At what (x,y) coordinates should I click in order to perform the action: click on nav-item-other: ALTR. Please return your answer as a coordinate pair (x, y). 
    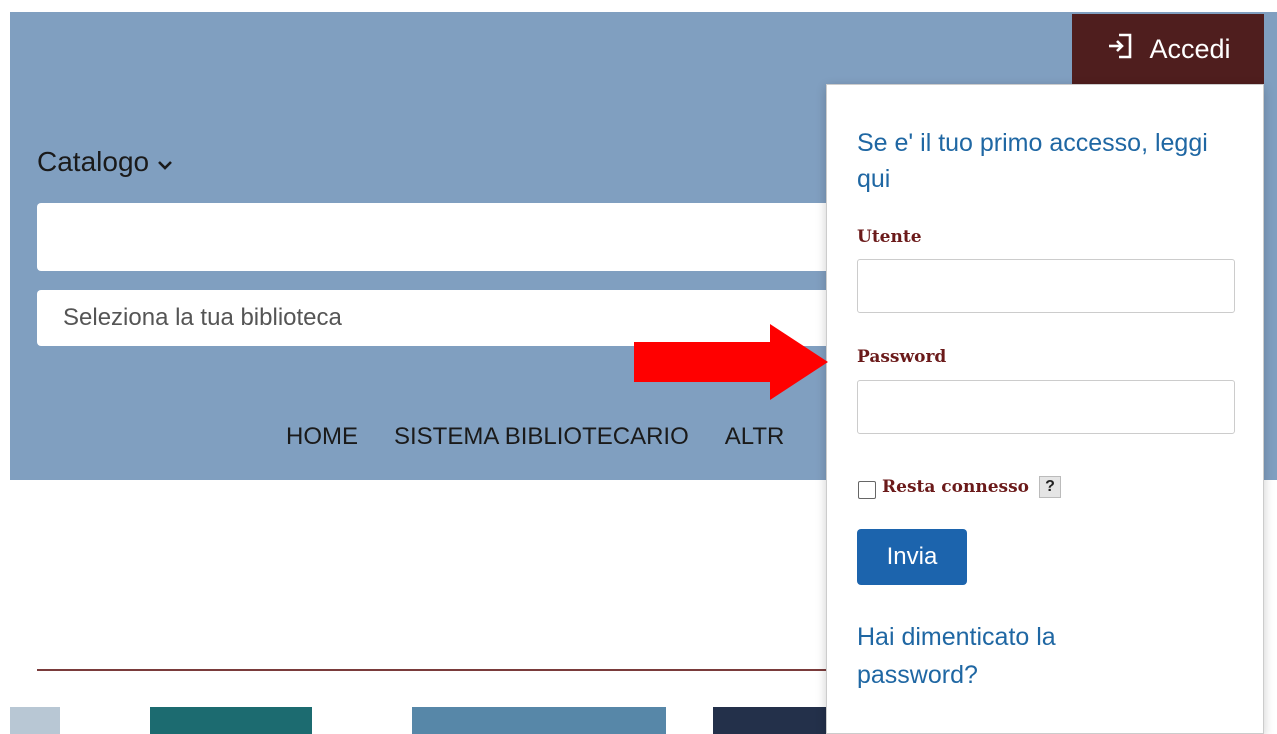
    Looking at the image, I should click on (755, 438).